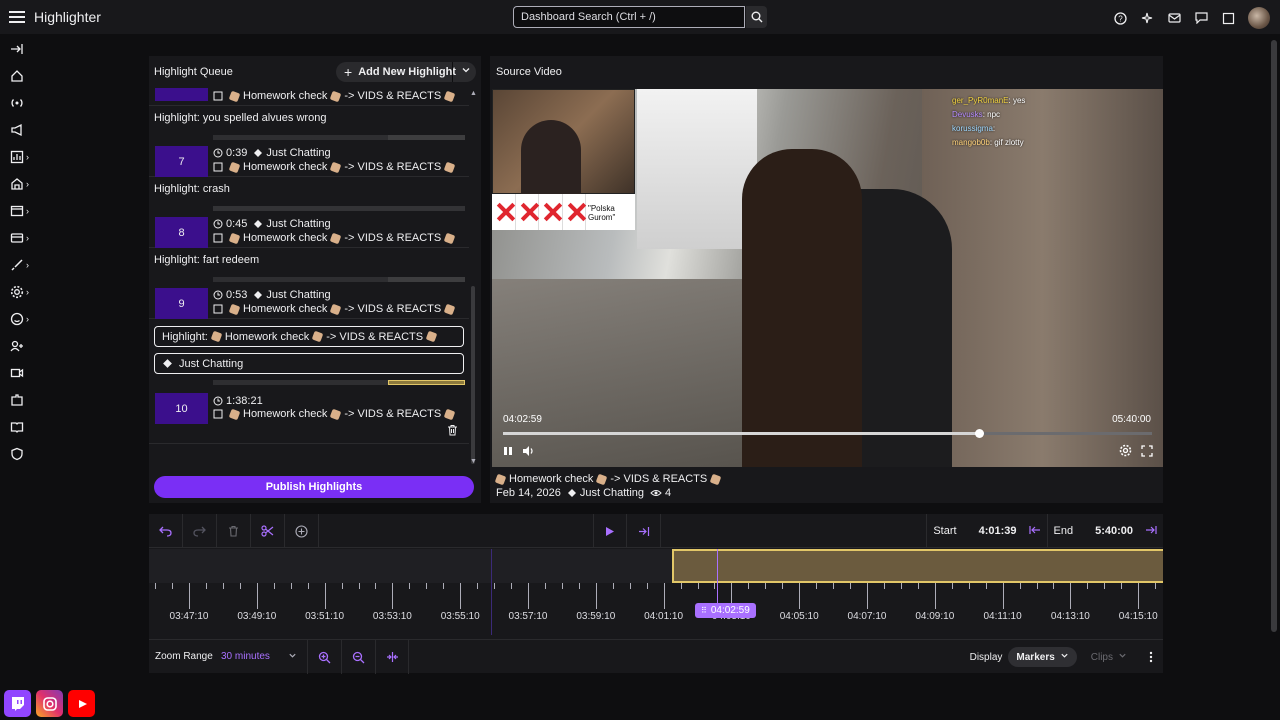 The image size is (1280, 720). Describe the element at coordinates (392, 616) in the screenshot. I see `tick-label: 03:53:10` at that location.